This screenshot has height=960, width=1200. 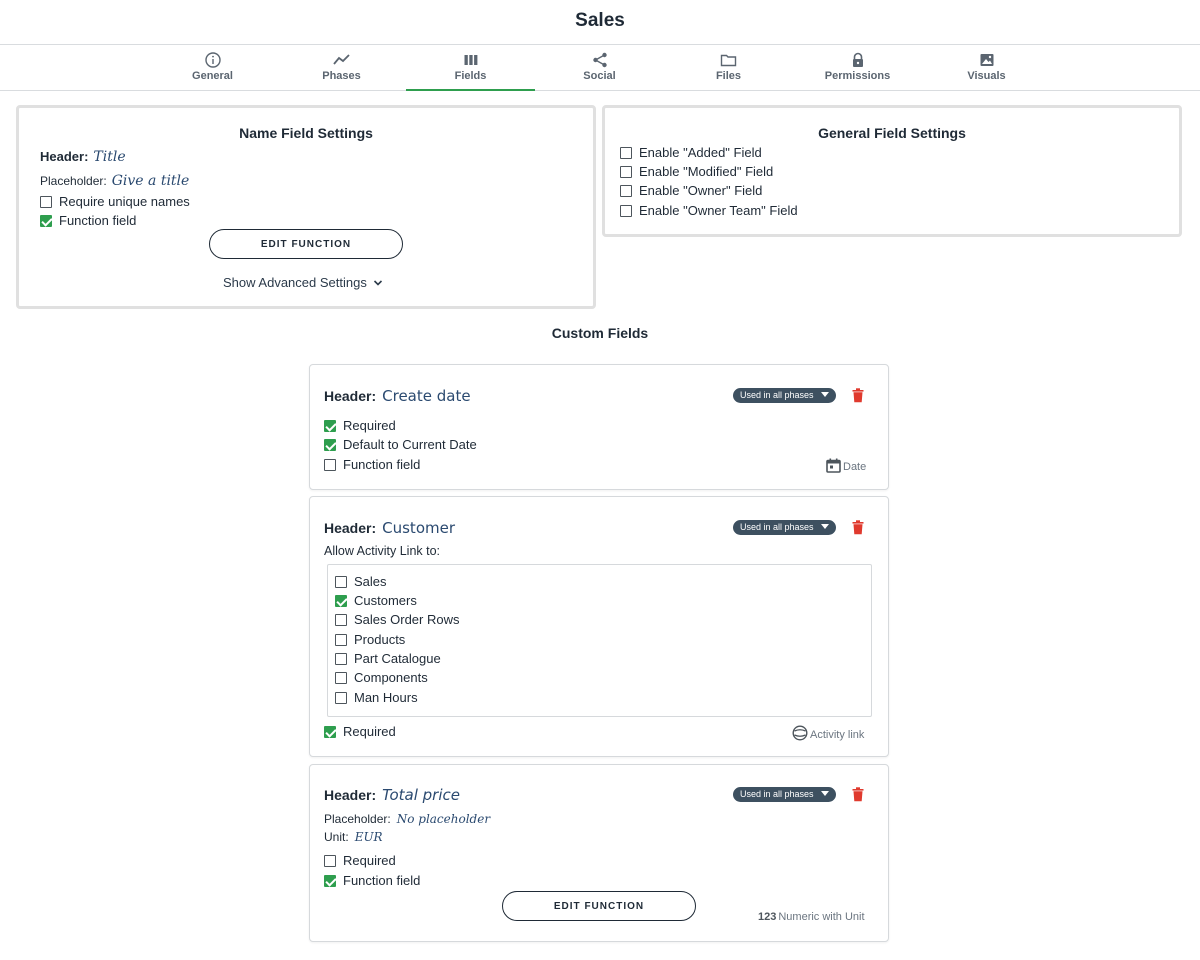 What do you see at coordinates (397, 619) in the screenshot?
I see `link-target-sales-order-rows: Sales Order Rows` at bounding box center [397, 619].